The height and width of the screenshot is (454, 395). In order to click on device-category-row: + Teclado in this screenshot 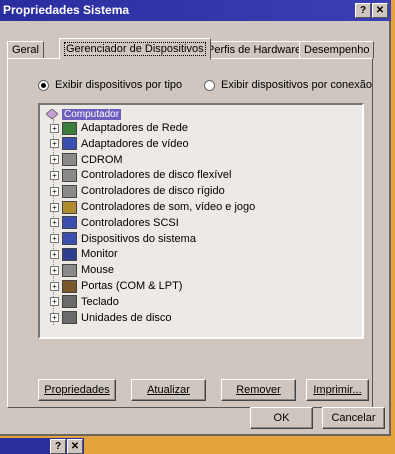, I will do `click(84, 302)`.